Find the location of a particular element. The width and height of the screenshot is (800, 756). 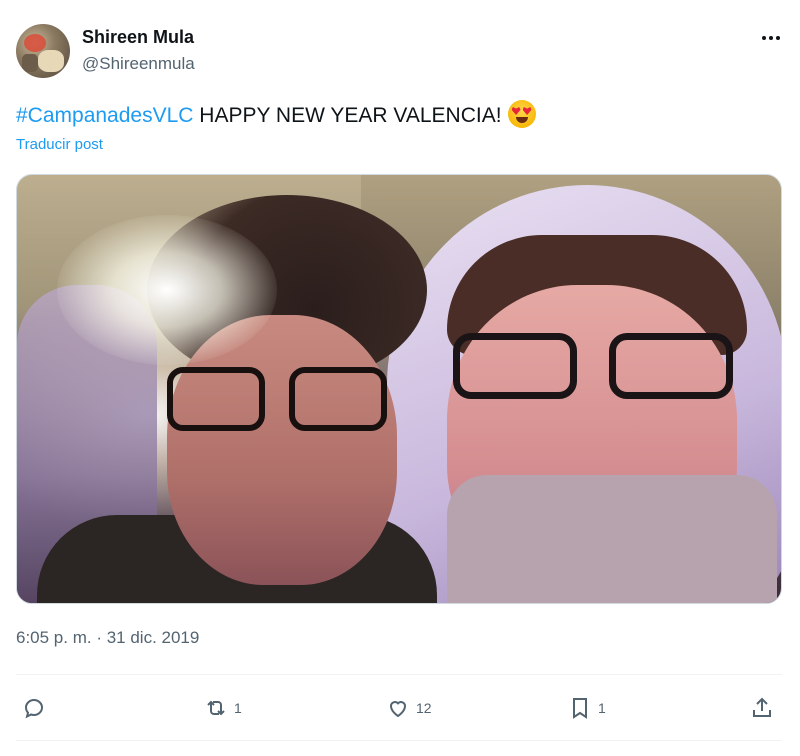

repost-count: 1 is located at coordinates (238, 708).